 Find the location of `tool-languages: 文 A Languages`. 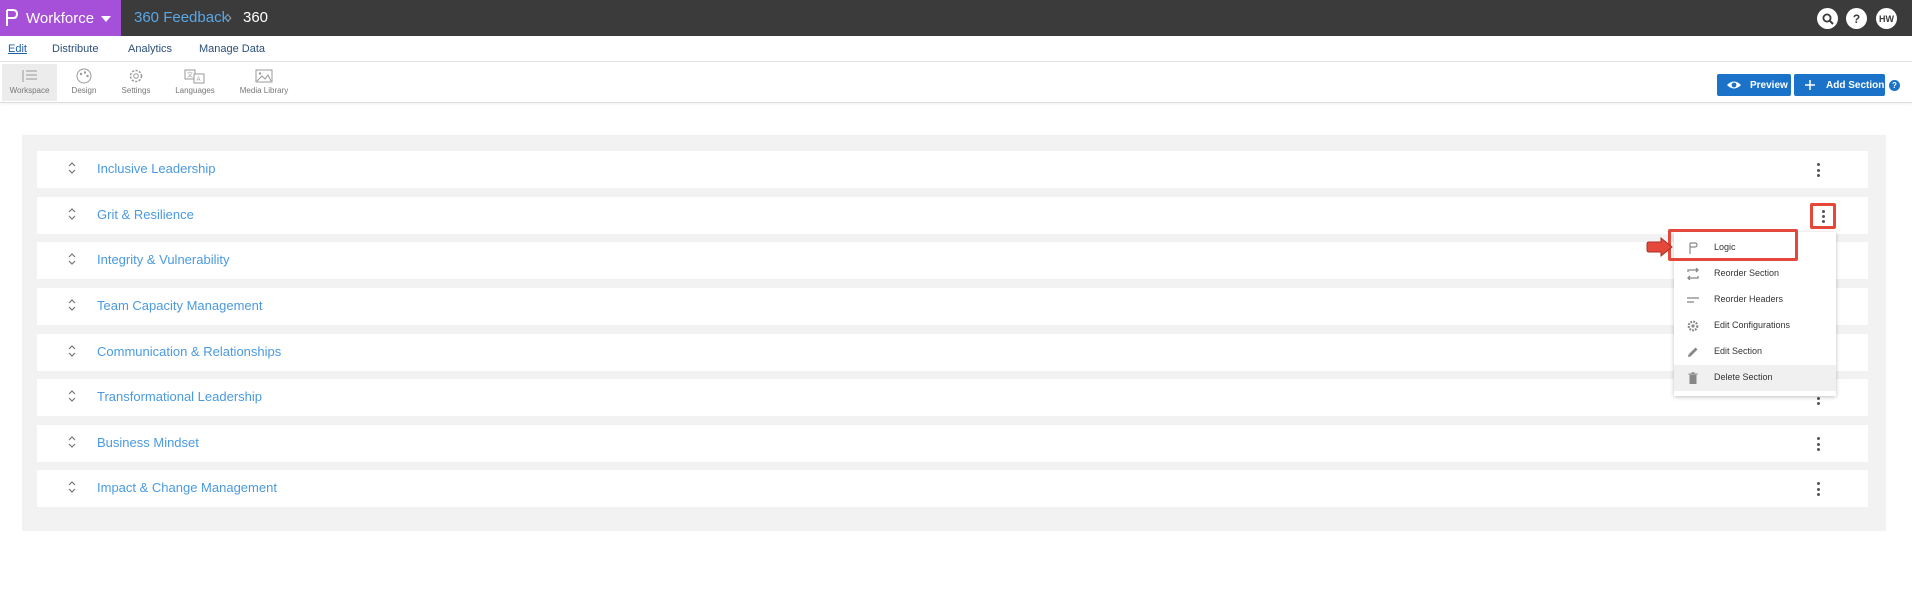

tool-languages: 文 A Languages is located at coordinates (195, 82).